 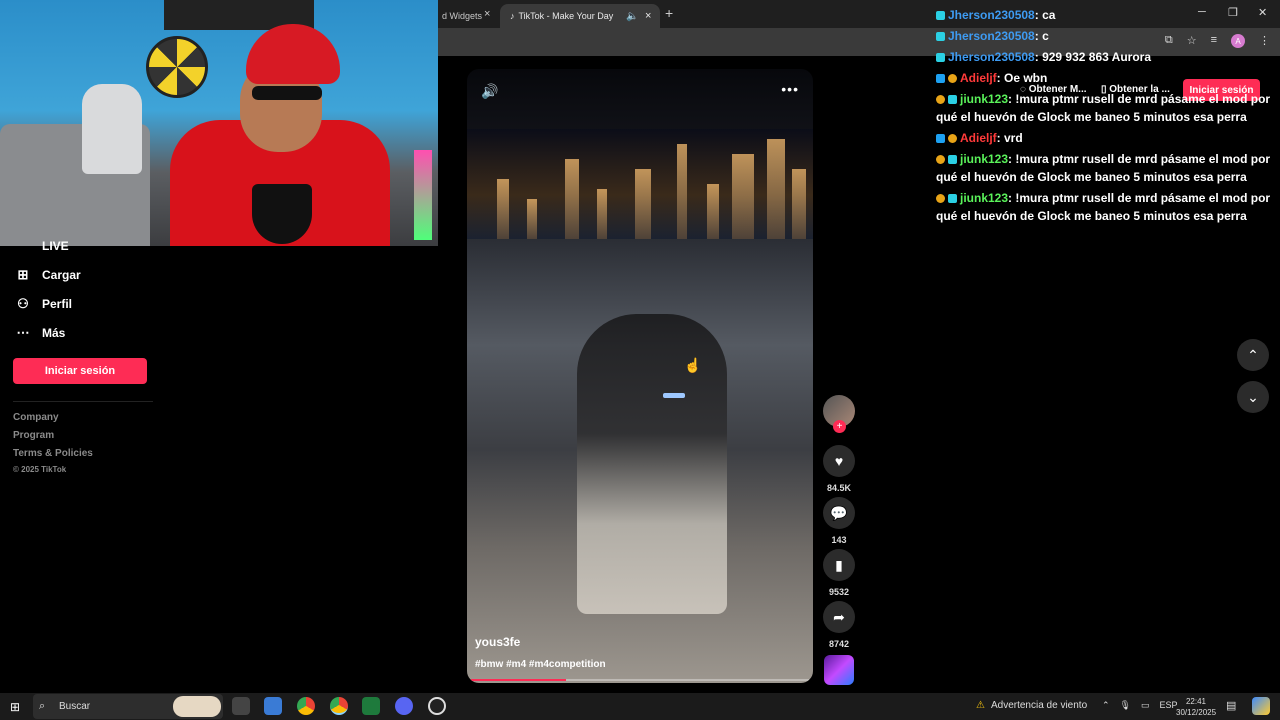 What do you see at coordinates (36, 417) in the screenshot?
I see `footer-link-company: Company` at bounding box center [36, 417].